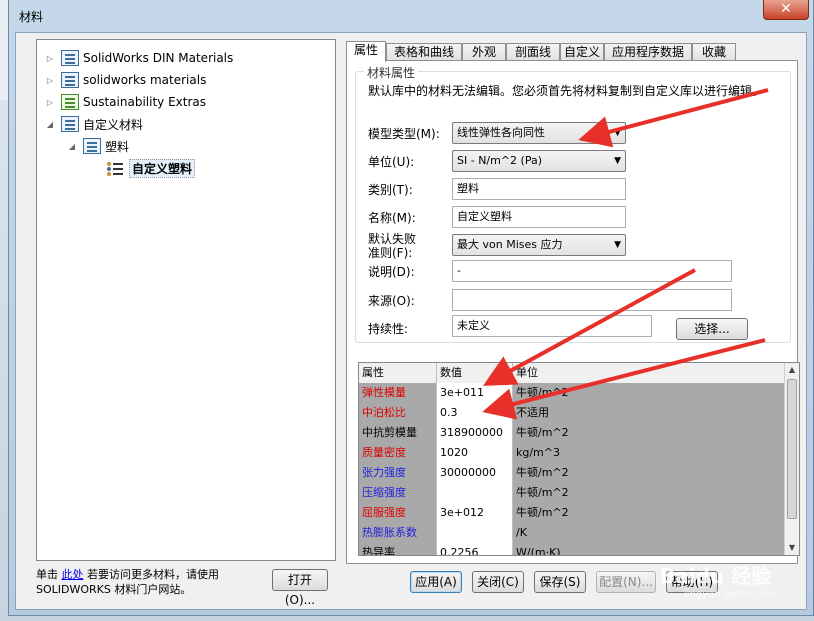 This screenshot has height=621, width=814. I want to click on failure-criterion-value: 最大 von Mises 应力, so click(510, 244).